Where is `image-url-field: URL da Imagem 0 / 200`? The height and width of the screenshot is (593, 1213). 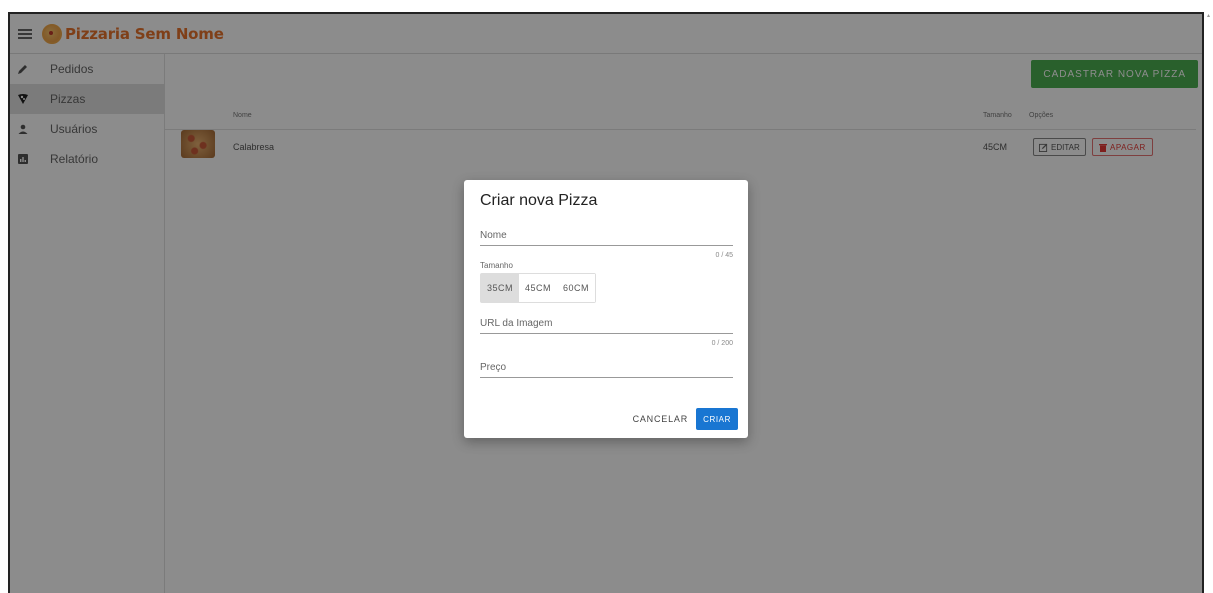
image-url-field: URL da Imagem 0 / 200 is located at coordinates (606, 332).